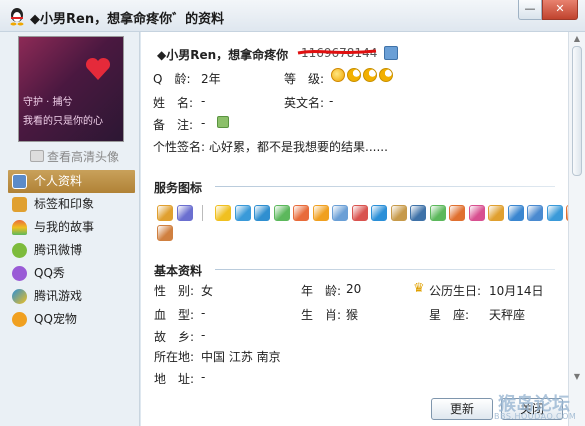  Describe the element at coordinates (165, 233) in the screenshot. I see `pet-monkey-icon` at that location.